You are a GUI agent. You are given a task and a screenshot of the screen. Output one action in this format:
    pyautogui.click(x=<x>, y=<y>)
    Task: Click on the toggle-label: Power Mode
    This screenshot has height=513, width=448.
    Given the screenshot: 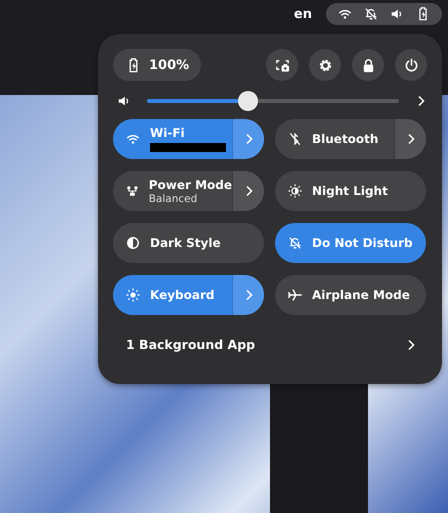 What is the action you would take?
    pyautogui.click(x=190, y=185)
    